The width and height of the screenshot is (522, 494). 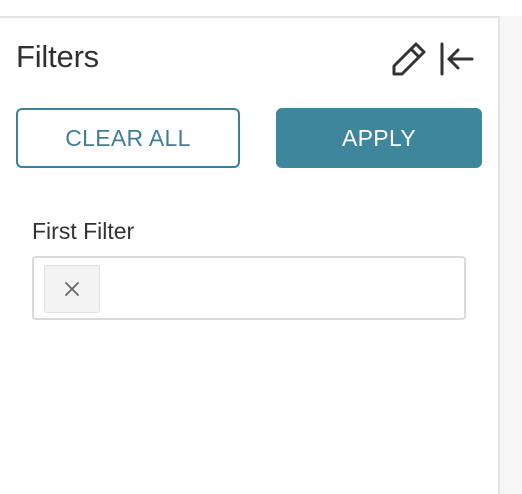 What do you see at coordinates (128, 138) in the screenshot?
I see `clear-all-button: CLEAR ALL` at bounding box center [128, 138].